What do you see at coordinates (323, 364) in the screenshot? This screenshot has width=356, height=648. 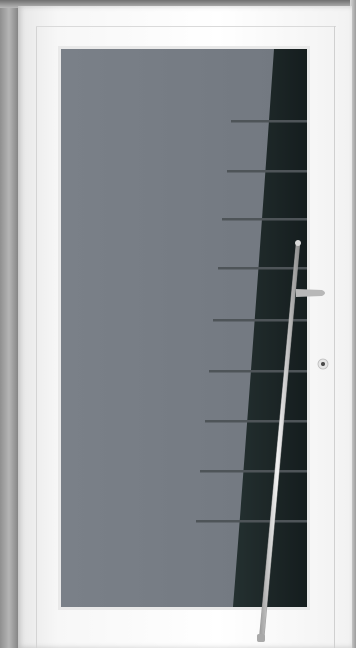 I see `keyhole-icon` at bounding box center [323, 364].